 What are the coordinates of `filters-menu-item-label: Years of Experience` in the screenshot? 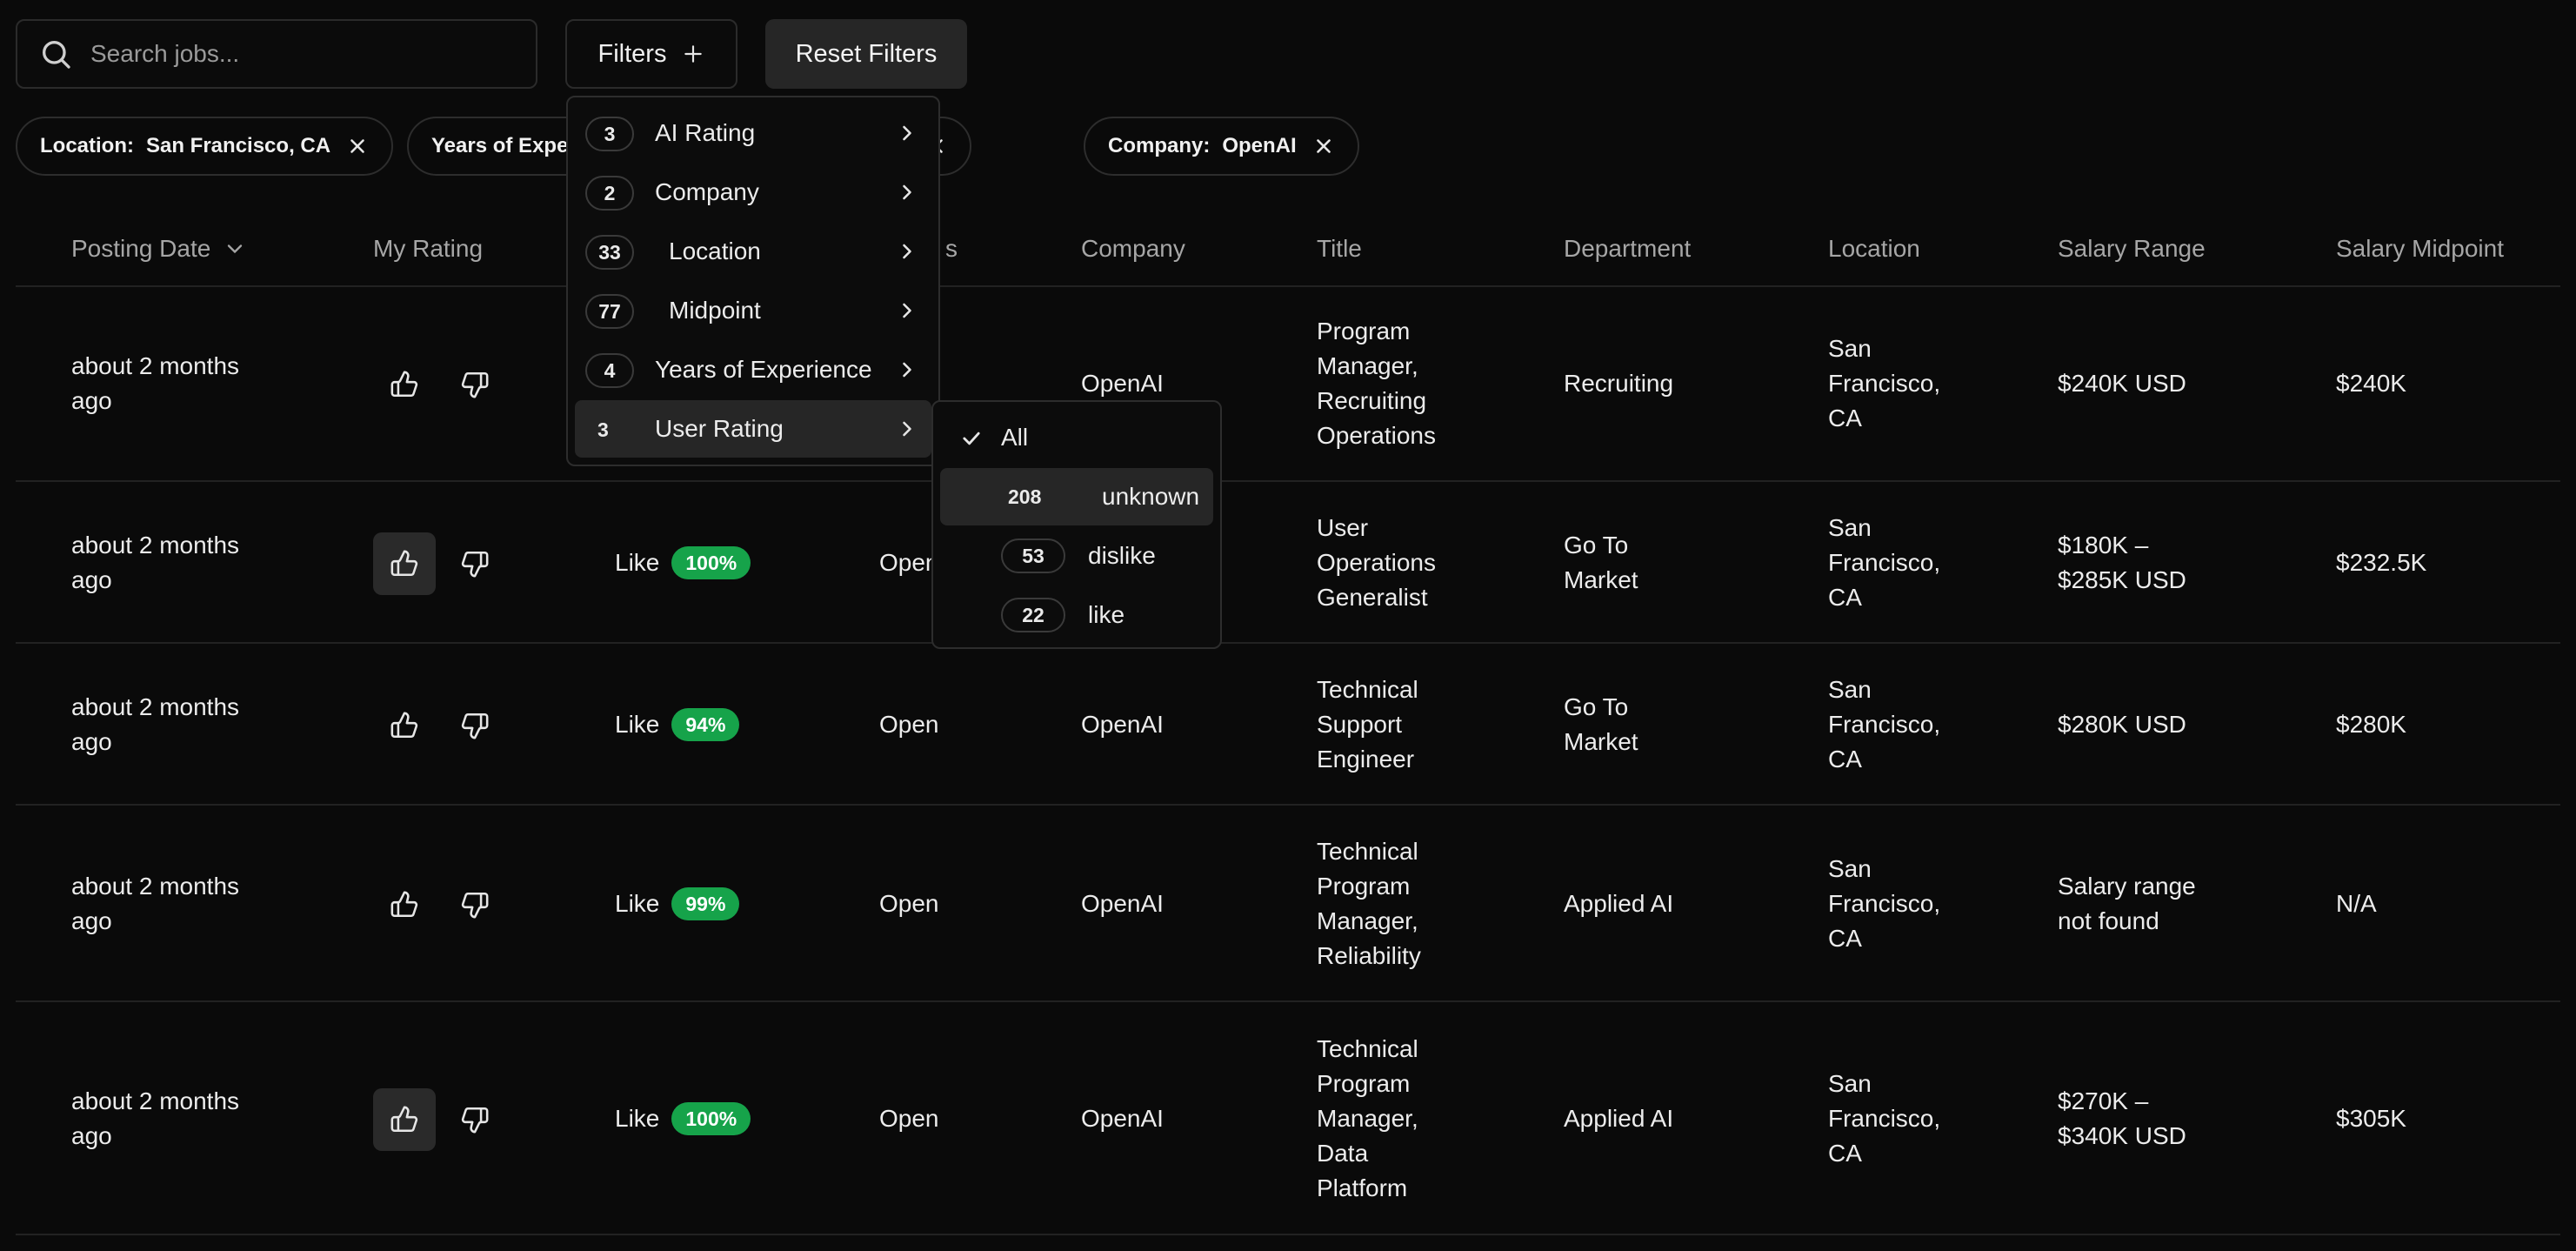 It's located at (764, 369).